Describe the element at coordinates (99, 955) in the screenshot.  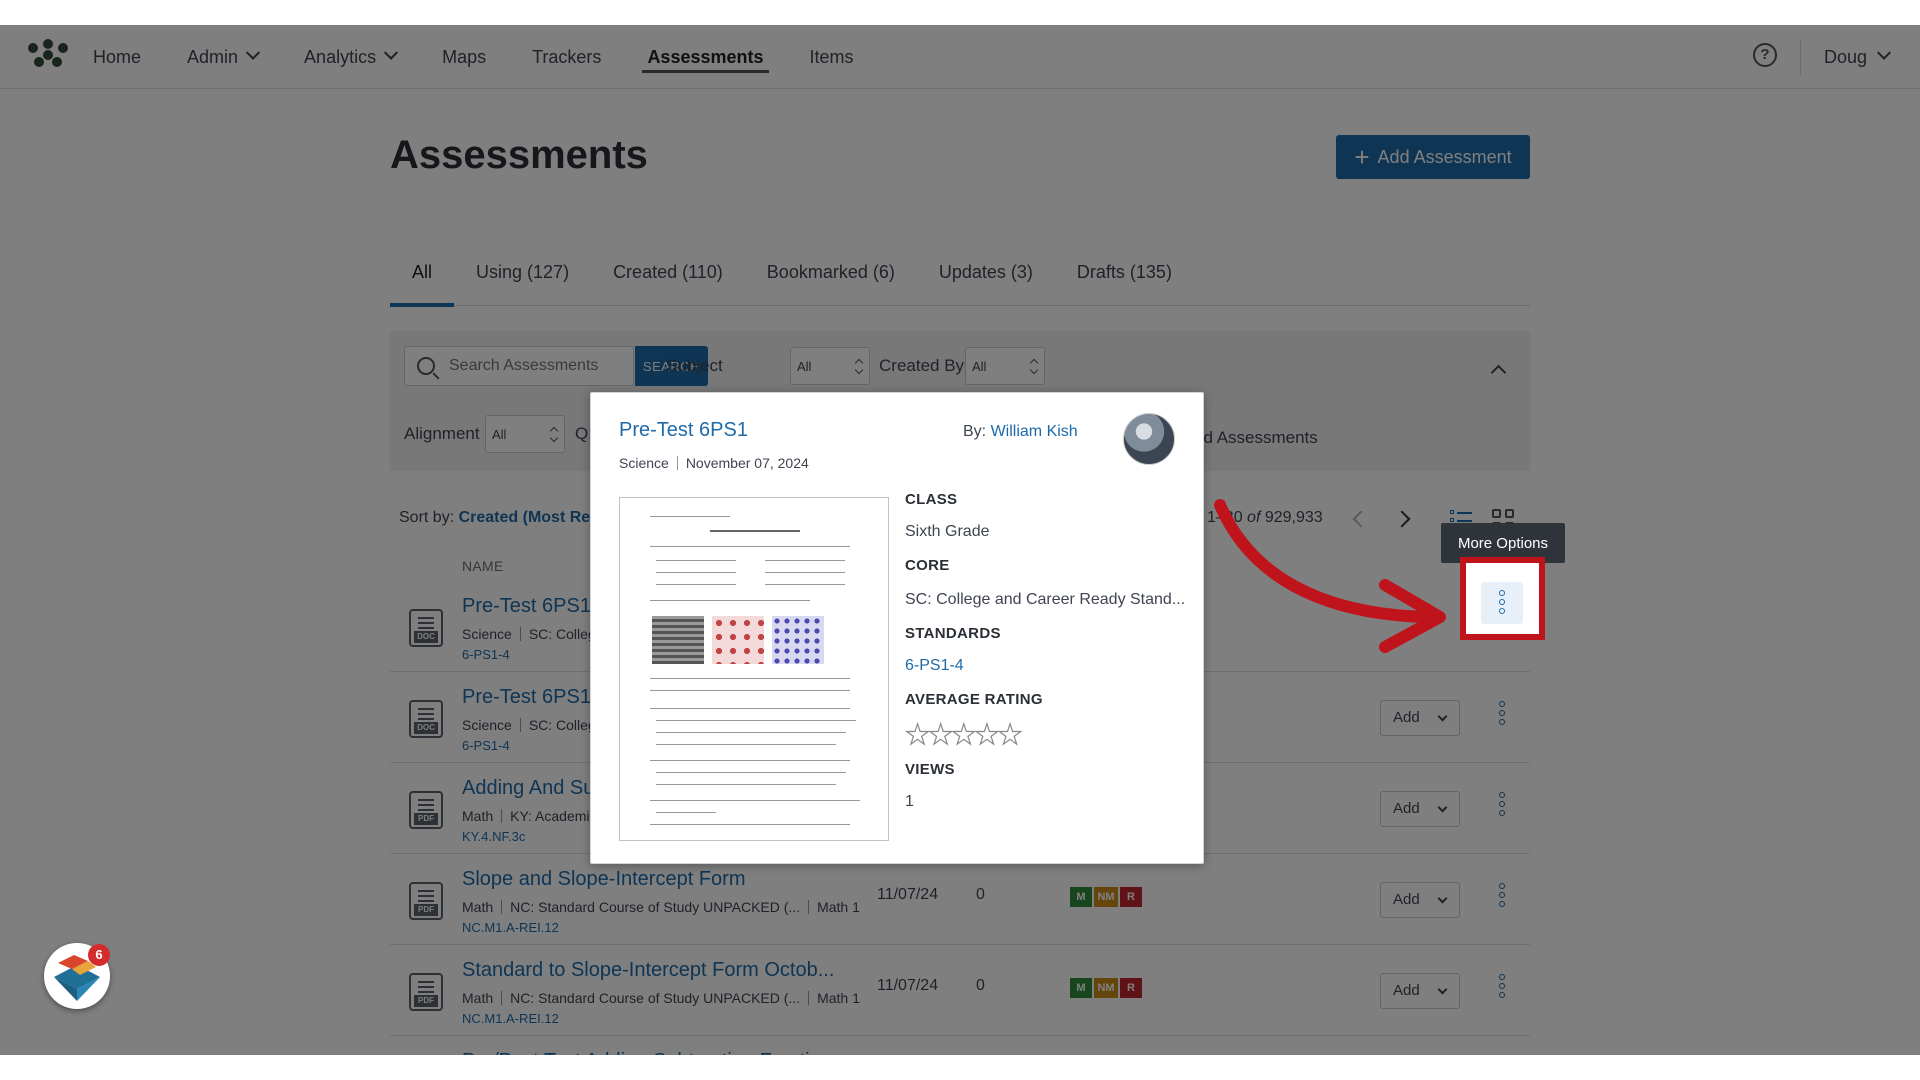
I see `notification-badge: 6` at that location.